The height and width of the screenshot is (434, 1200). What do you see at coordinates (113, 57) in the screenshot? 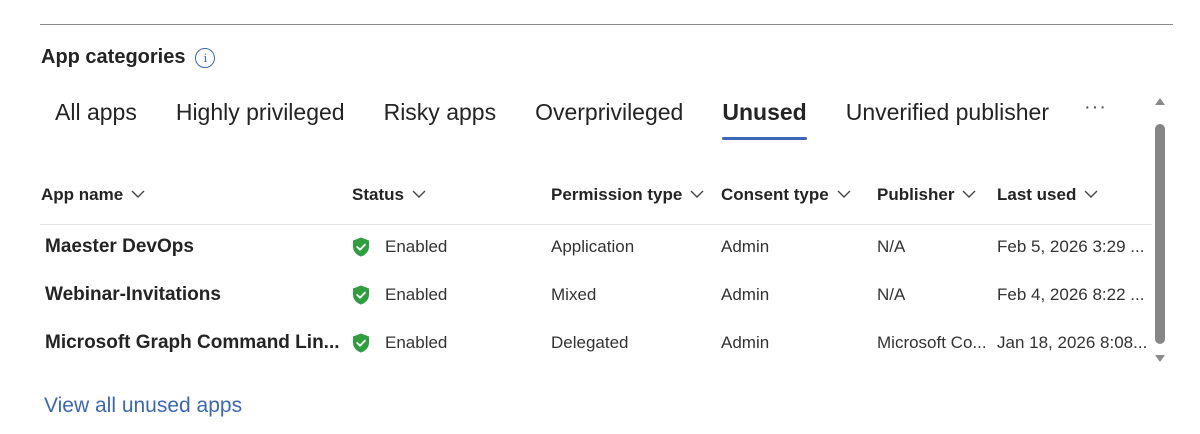
I see `section-title: App categories` at bounding box center [113, 57].